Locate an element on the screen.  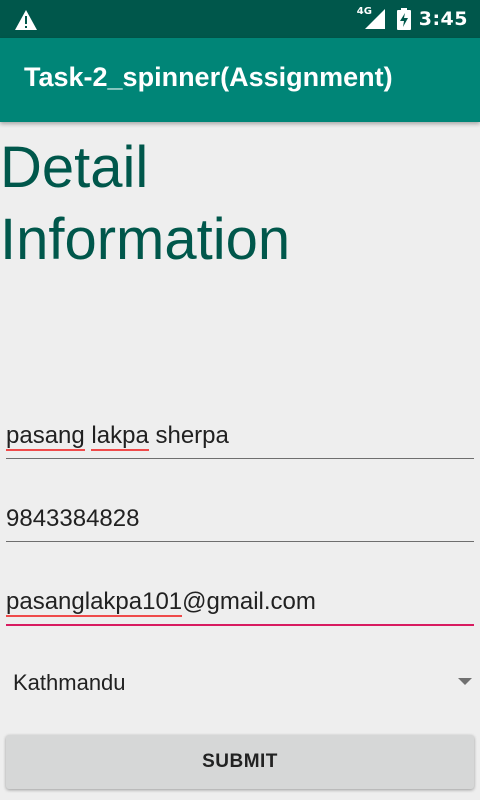
app-title: Task-2_spinner(Assignment) is located at coordinates (208, 77).